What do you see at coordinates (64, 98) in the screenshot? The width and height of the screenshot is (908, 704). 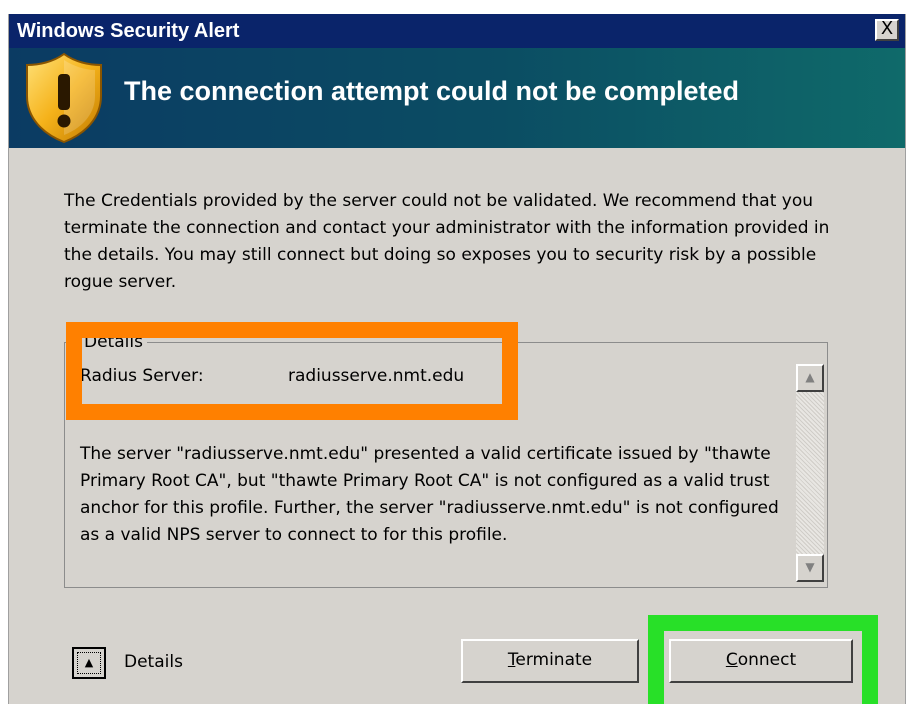 I see `warning-shield-icon` at bounding box center [64, 98].